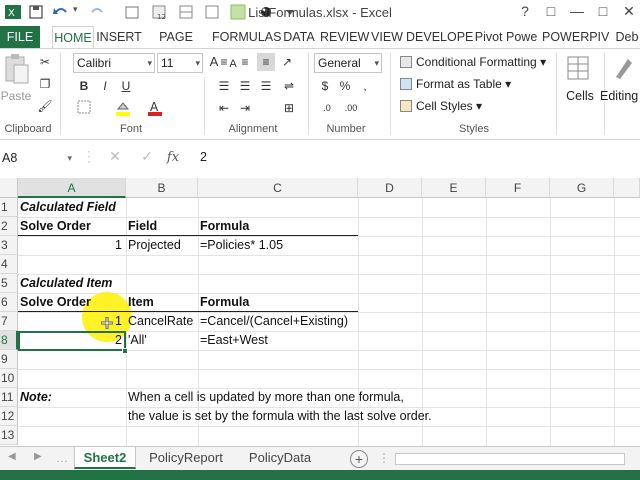  What do you see at coordinates (9, 245) in the screenshot?
I see `row-header-3: 3` at bounding box center [9, 245].